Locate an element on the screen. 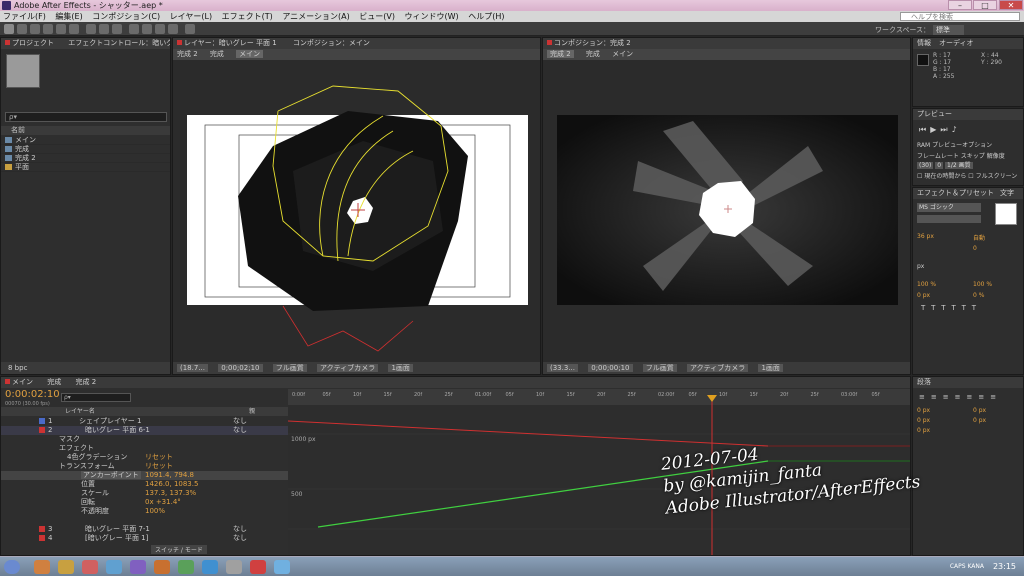 The height and width of the screenshot is (576, 1024). menu-layer: レイヤー(L) is located at coordinates (191, 16).